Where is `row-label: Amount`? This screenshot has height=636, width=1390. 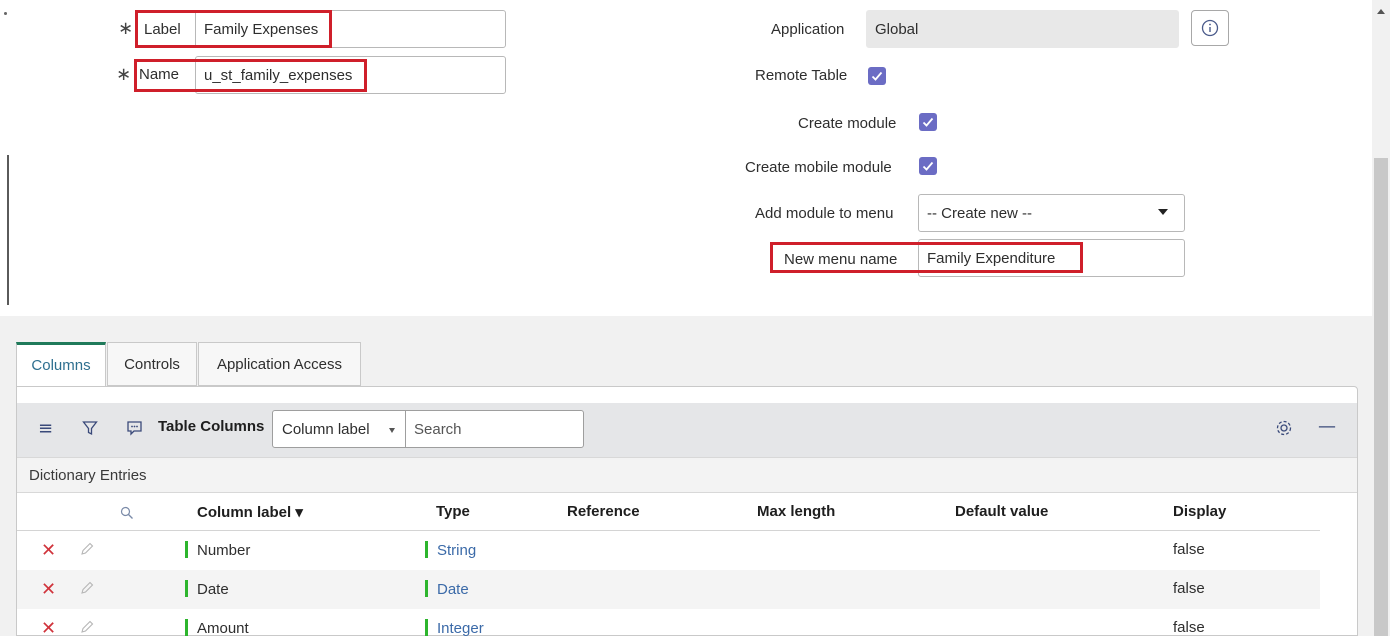 row-label: Amount is located at coordinates (217, 627).